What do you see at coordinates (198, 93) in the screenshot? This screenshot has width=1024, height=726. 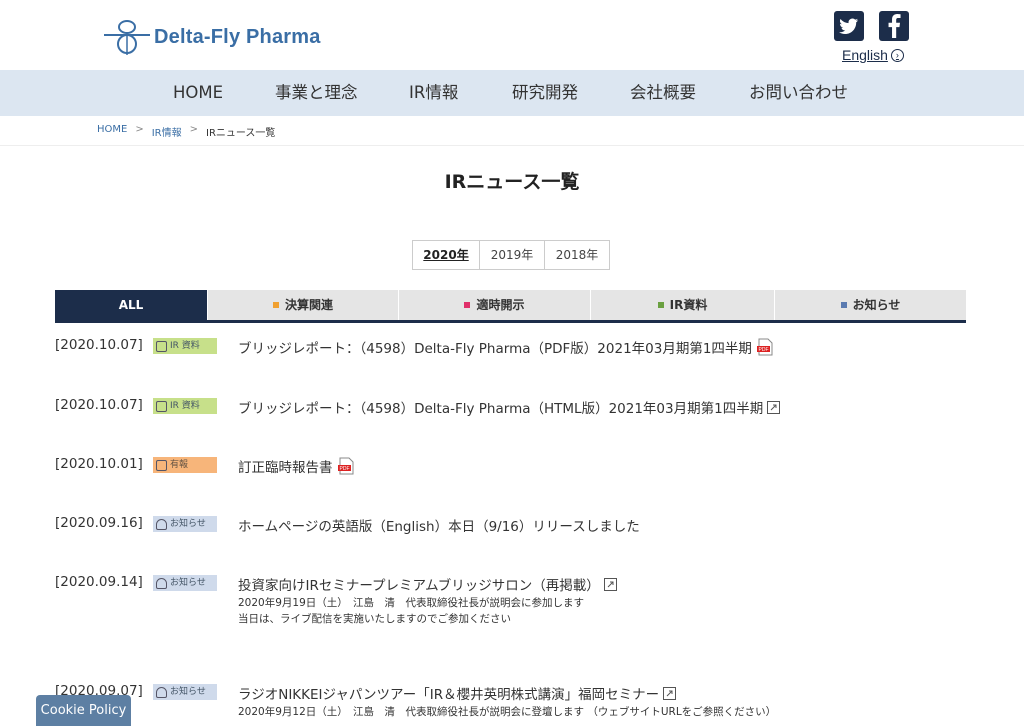 I see `nav-home: HOME` at bounding box center [198, 93].